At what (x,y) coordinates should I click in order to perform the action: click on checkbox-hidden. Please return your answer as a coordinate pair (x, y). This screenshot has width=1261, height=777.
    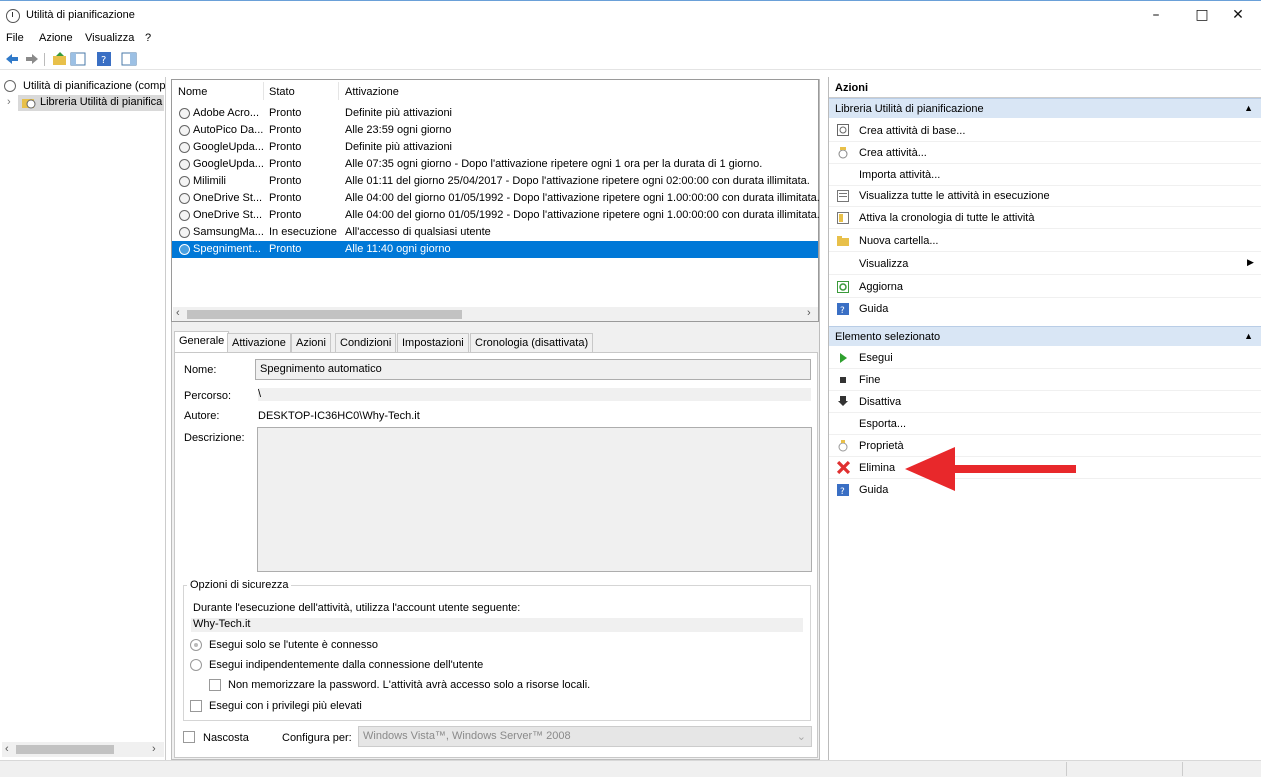
    Looking at the image, I should click on (189, 737).